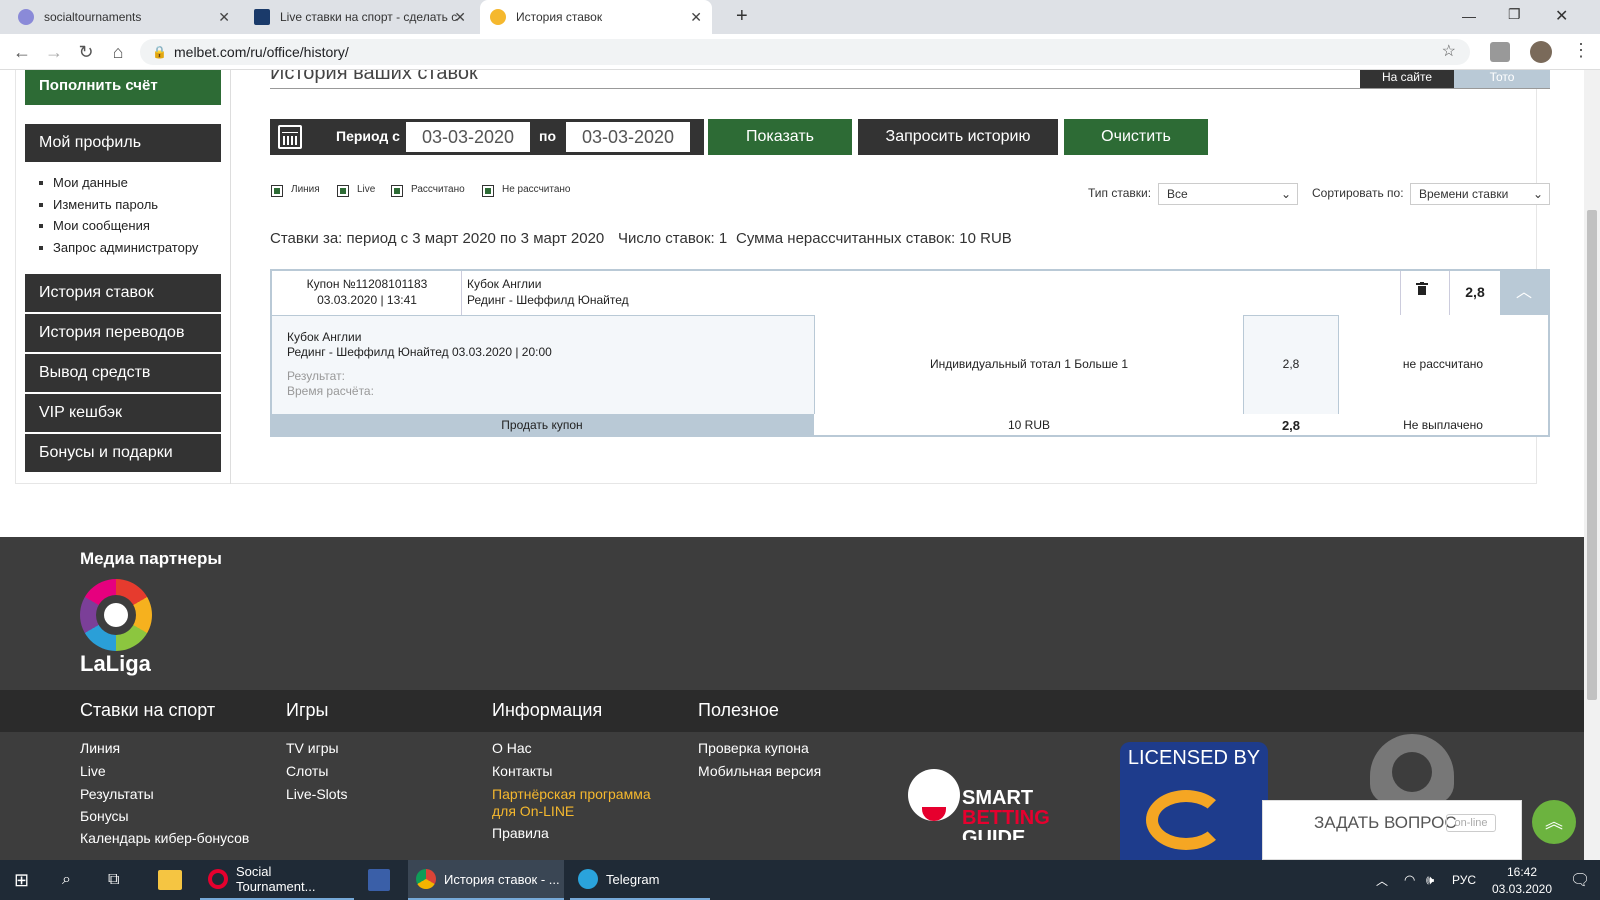 The image size is (1600, 900). What do you see at coordinates (1285, 194) in the screenshot?
I see `chevron-down-icon: ⌄` at bounding box center [1285, 194].